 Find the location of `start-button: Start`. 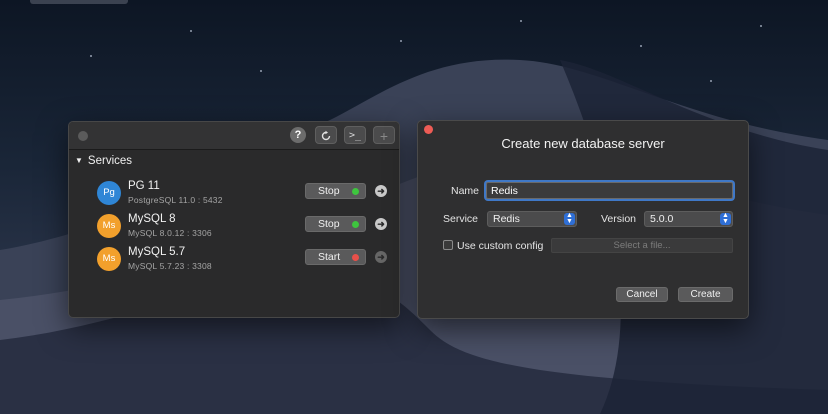

start-button: Start is located at coordinates (335, 257).